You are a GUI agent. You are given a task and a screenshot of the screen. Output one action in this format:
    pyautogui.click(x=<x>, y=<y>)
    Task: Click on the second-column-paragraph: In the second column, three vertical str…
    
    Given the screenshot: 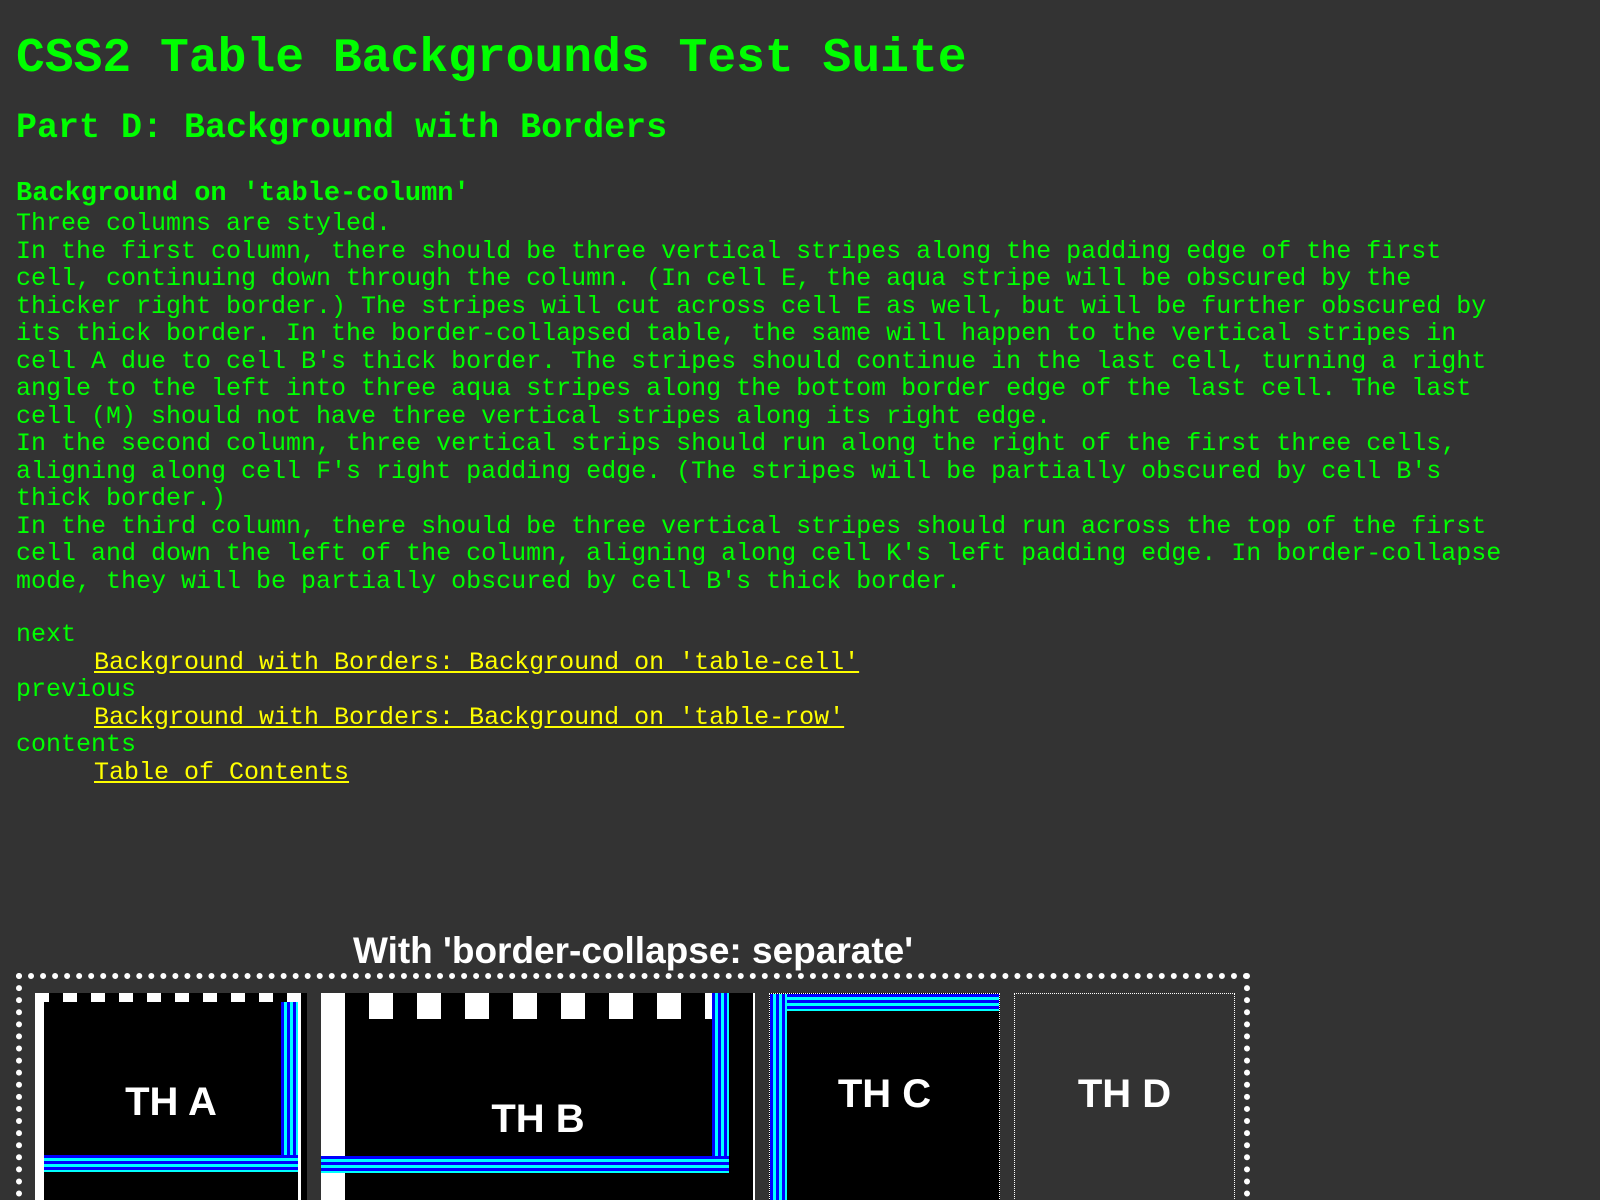 What is the action you would take?
    pyautogui.click(x=796, y=471)
    